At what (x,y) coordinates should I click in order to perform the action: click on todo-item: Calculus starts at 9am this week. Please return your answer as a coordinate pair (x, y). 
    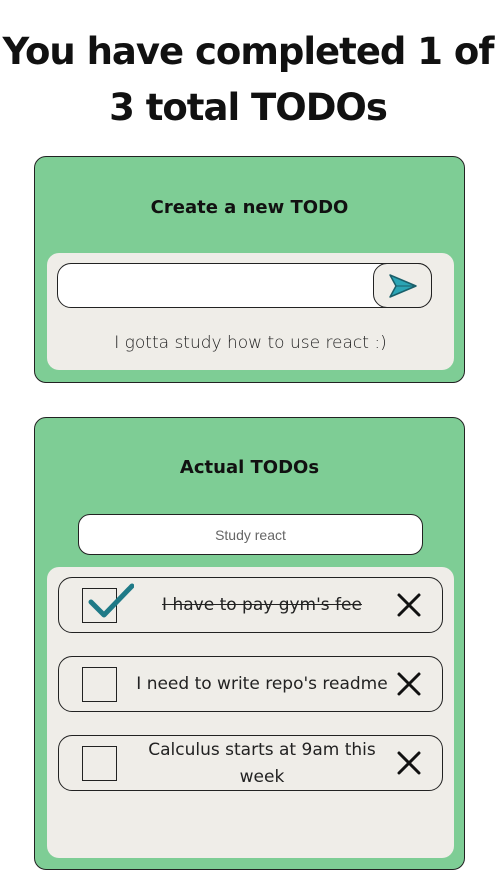
    Looking at the image, I should click on (250, 763).